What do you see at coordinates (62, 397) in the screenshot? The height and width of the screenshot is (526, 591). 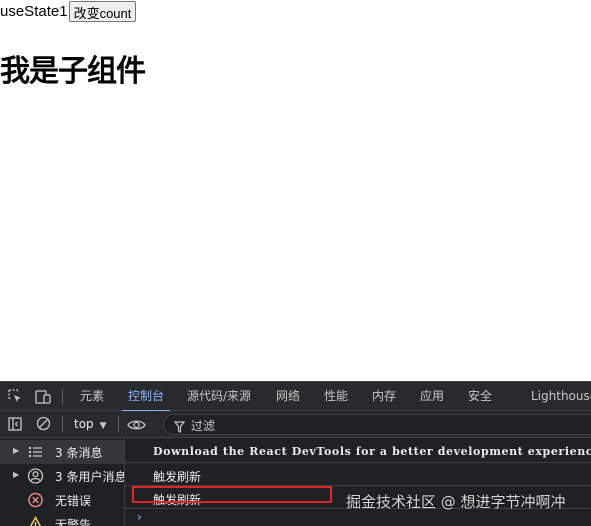 I see `tabbar-divider` at bounding box center [62, 397].